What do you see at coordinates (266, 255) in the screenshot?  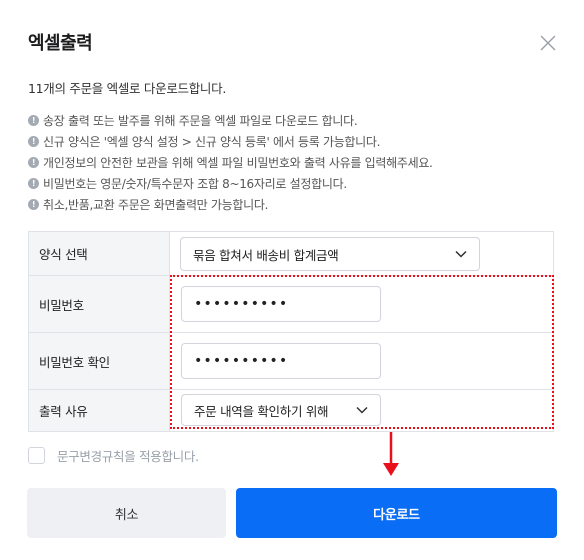 I see `template-select-value: 묶음 합쳐서 배송비 합계금액` at bounding box center [266, 255].